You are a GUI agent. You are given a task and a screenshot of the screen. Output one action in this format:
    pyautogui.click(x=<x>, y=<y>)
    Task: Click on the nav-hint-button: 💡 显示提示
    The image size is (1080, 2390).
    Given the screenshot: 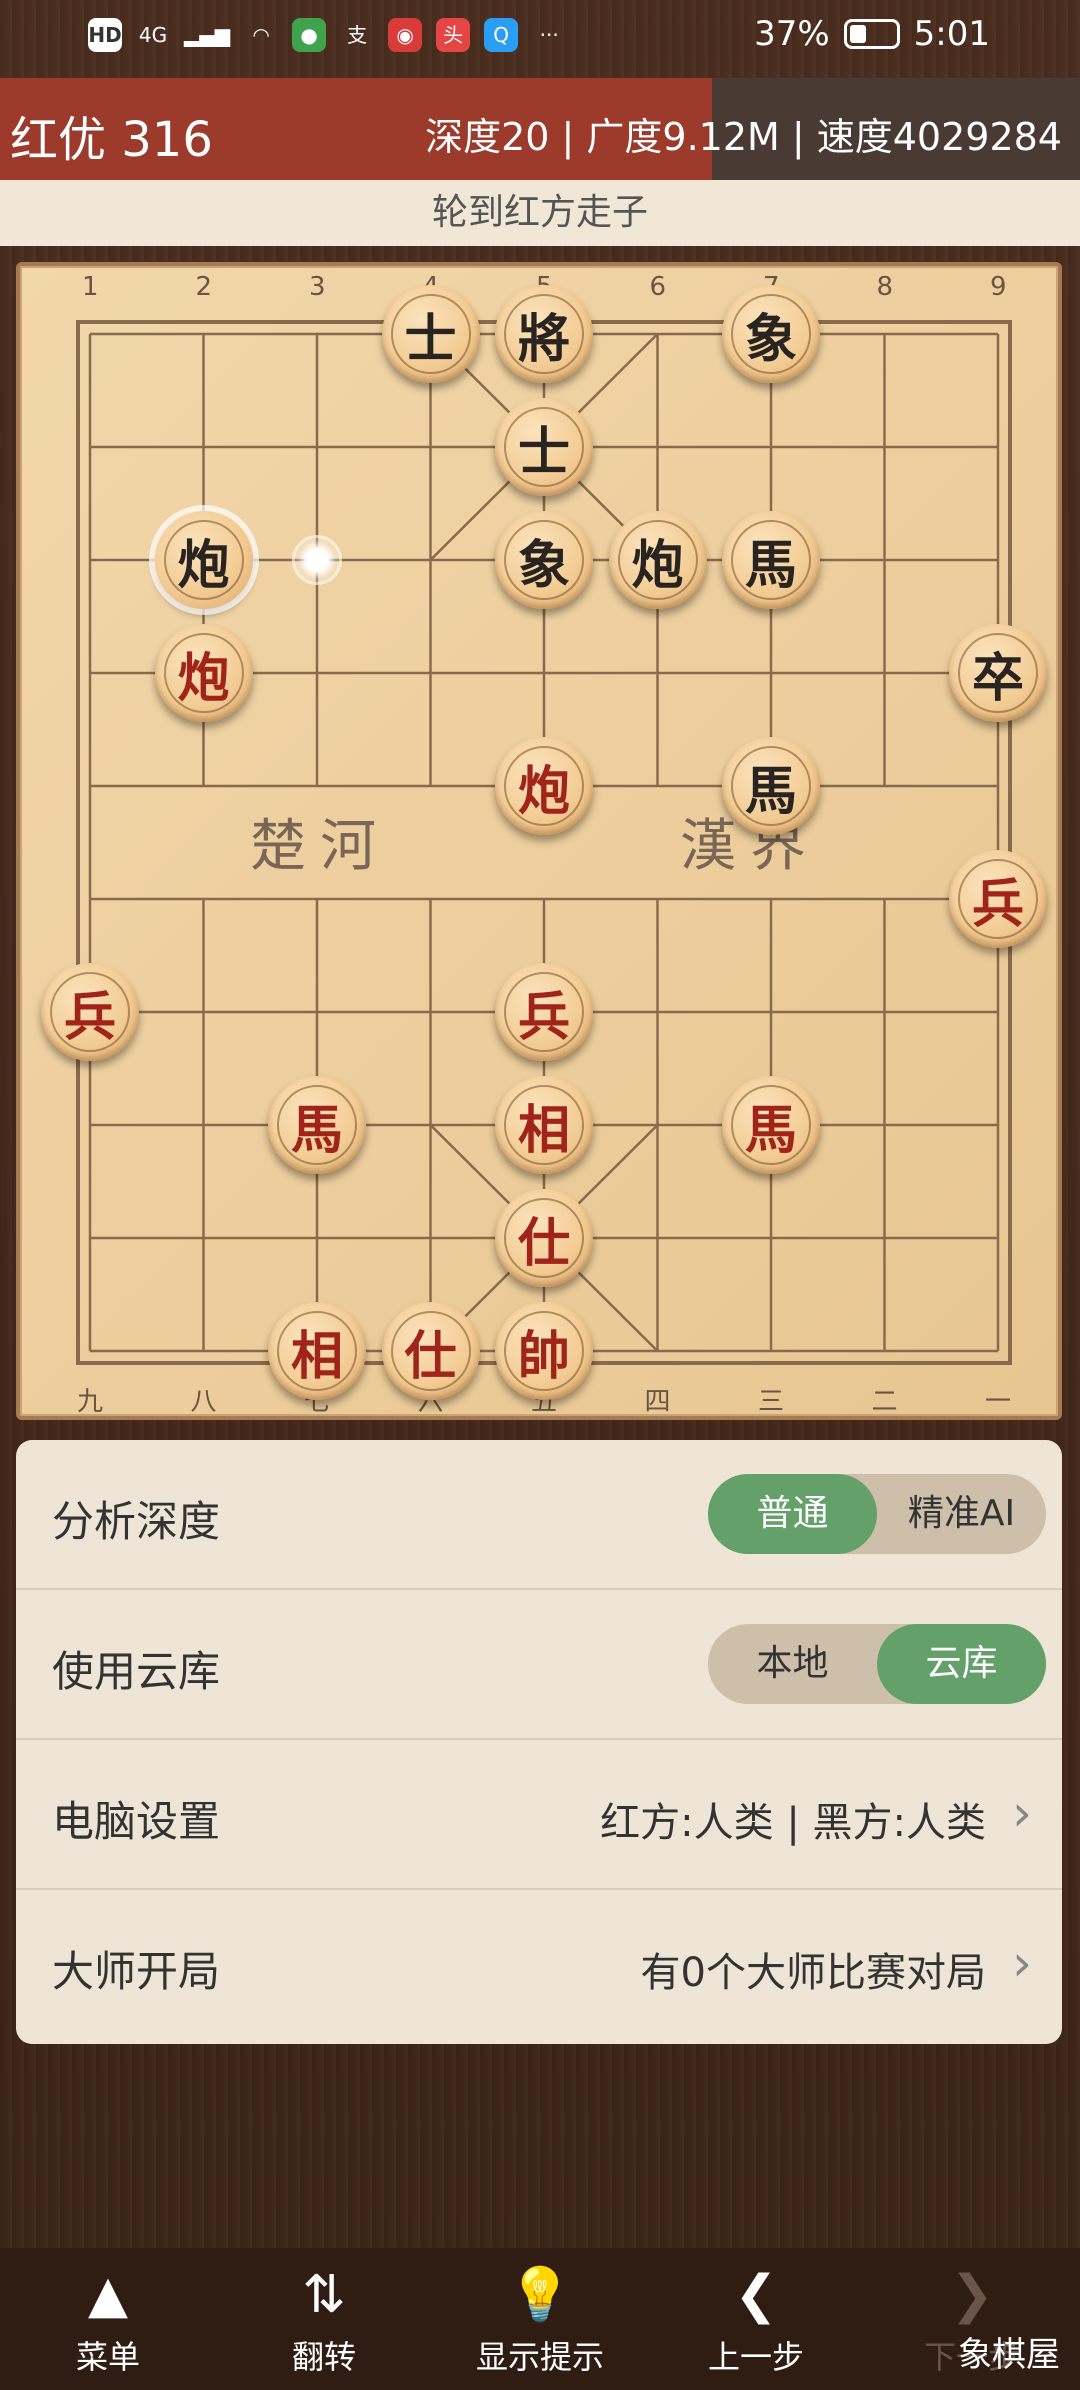 What is the action you would take?
    pyautogui.click(x=540, y=2319)
    